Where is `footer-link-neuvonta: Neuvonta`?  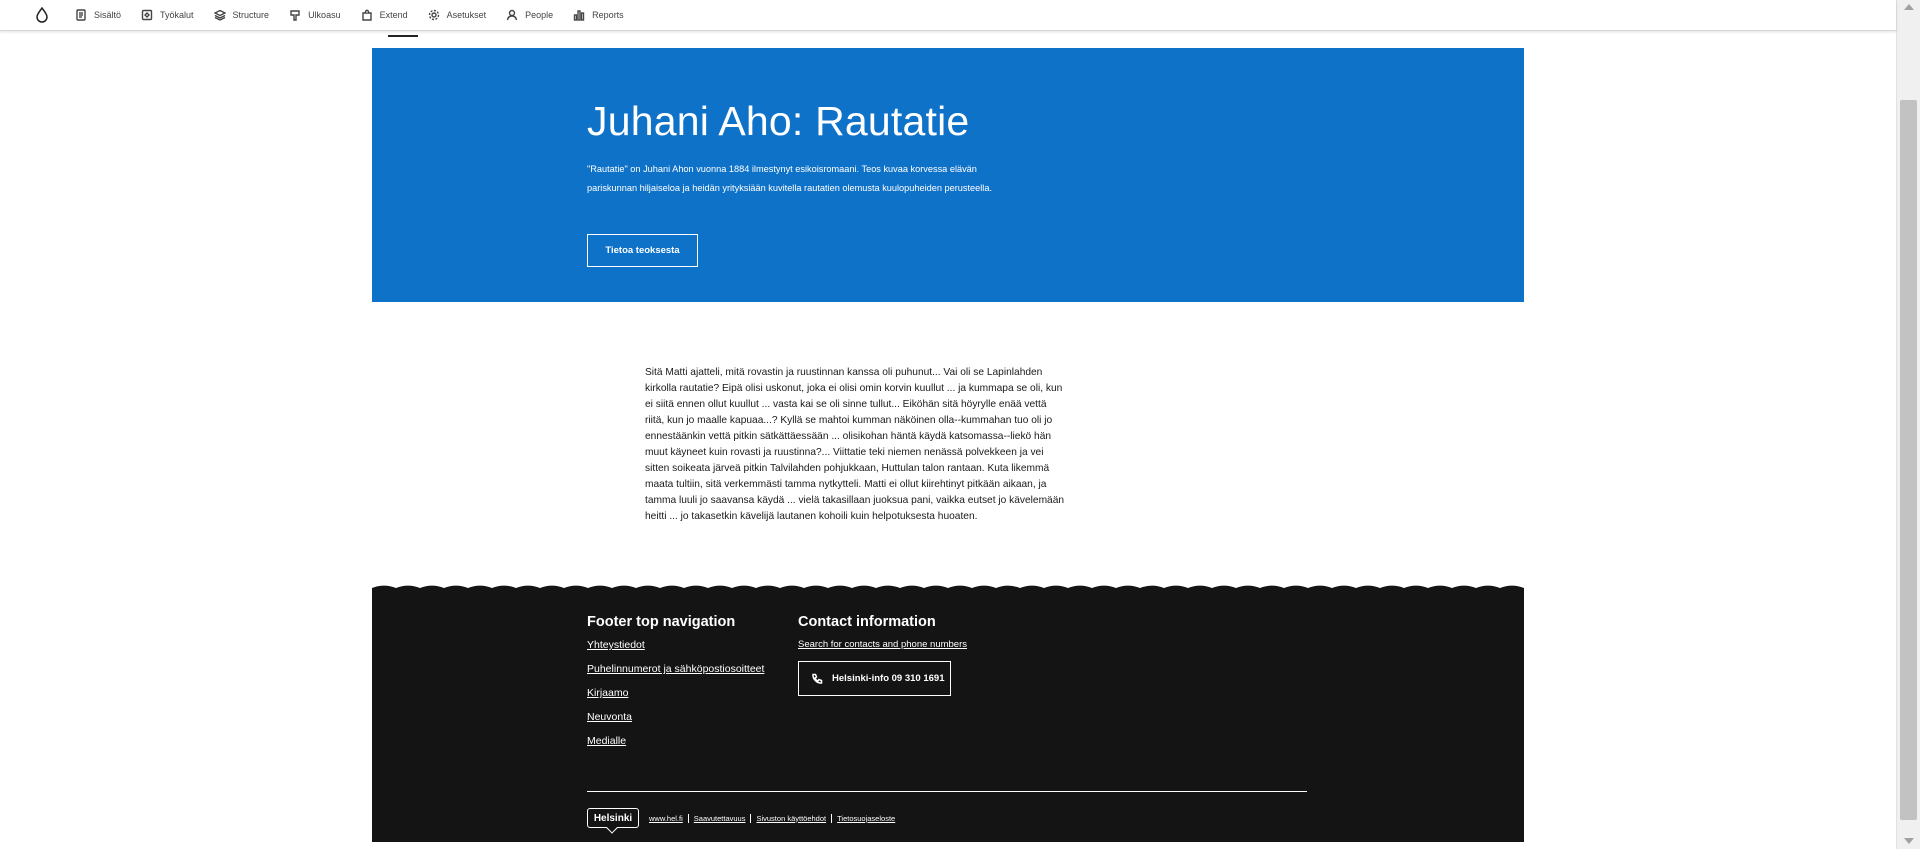
footer-link-neuvonta: Neuvonta is located at coordinates (675, 717).